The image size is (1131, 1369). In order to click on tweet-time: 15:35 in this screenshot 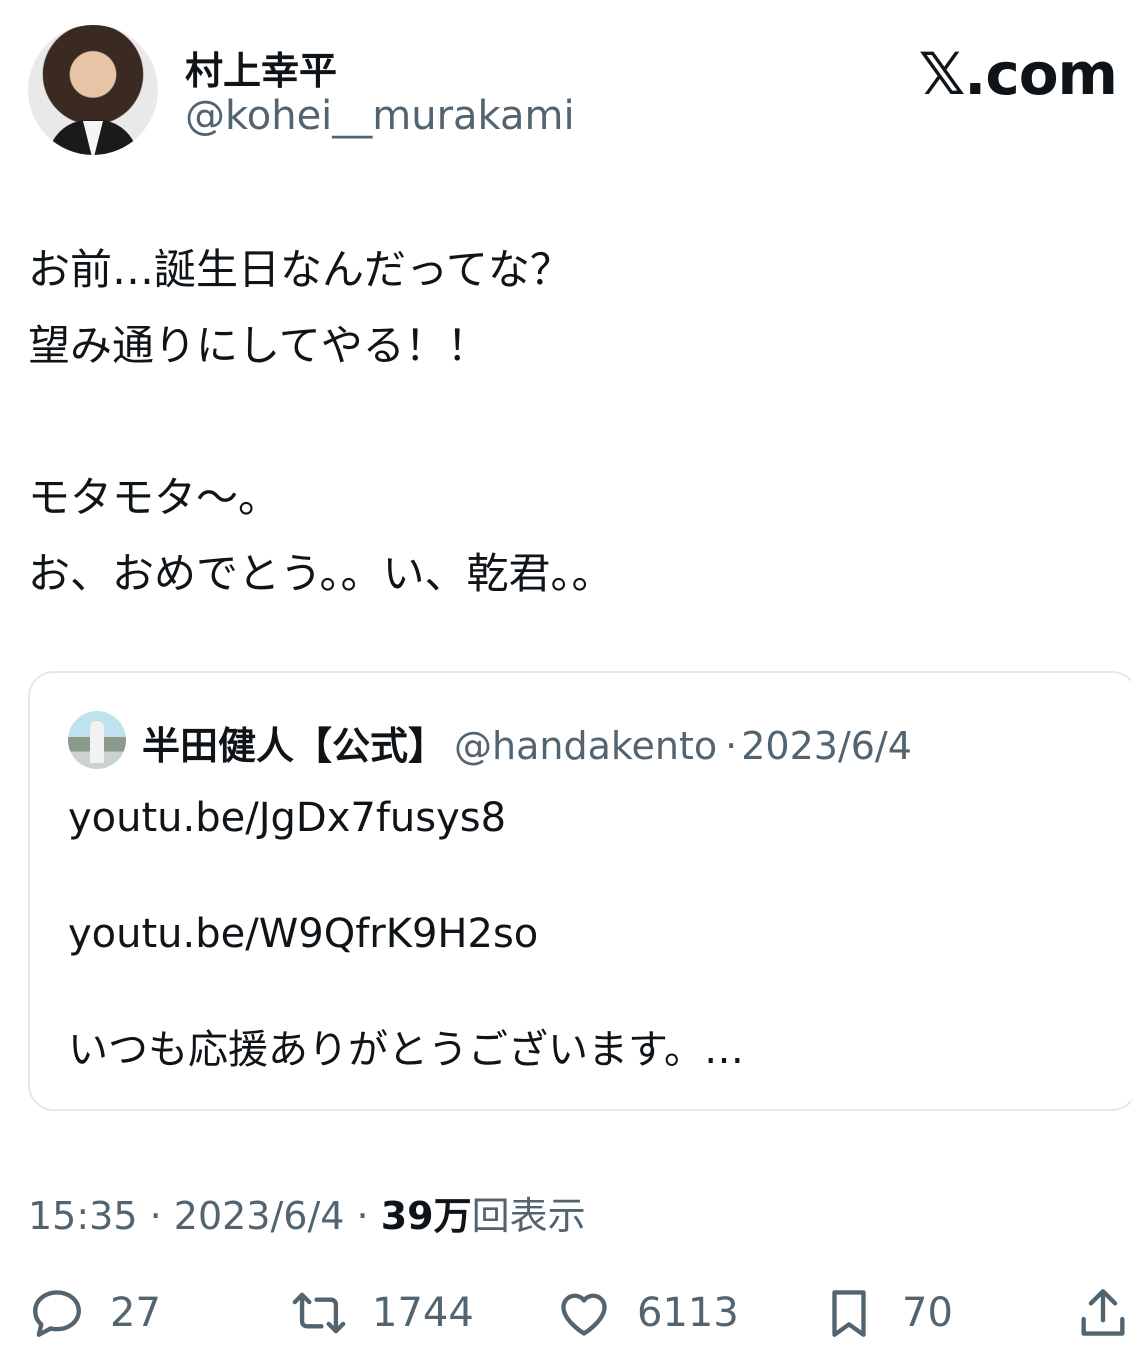, I will do `click(83, 1216)`.